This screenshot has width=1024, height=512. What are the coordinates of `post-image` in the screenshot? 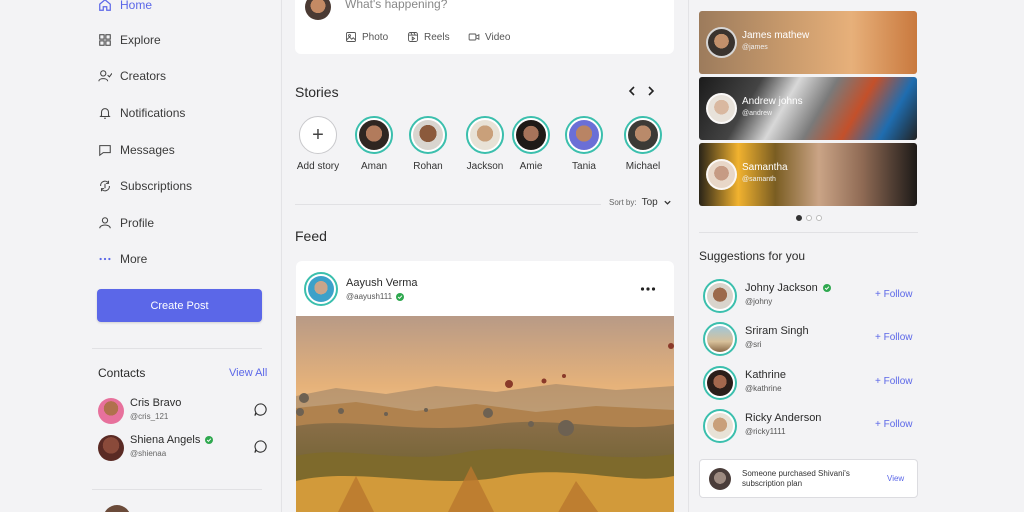 It's located at (485, 414).